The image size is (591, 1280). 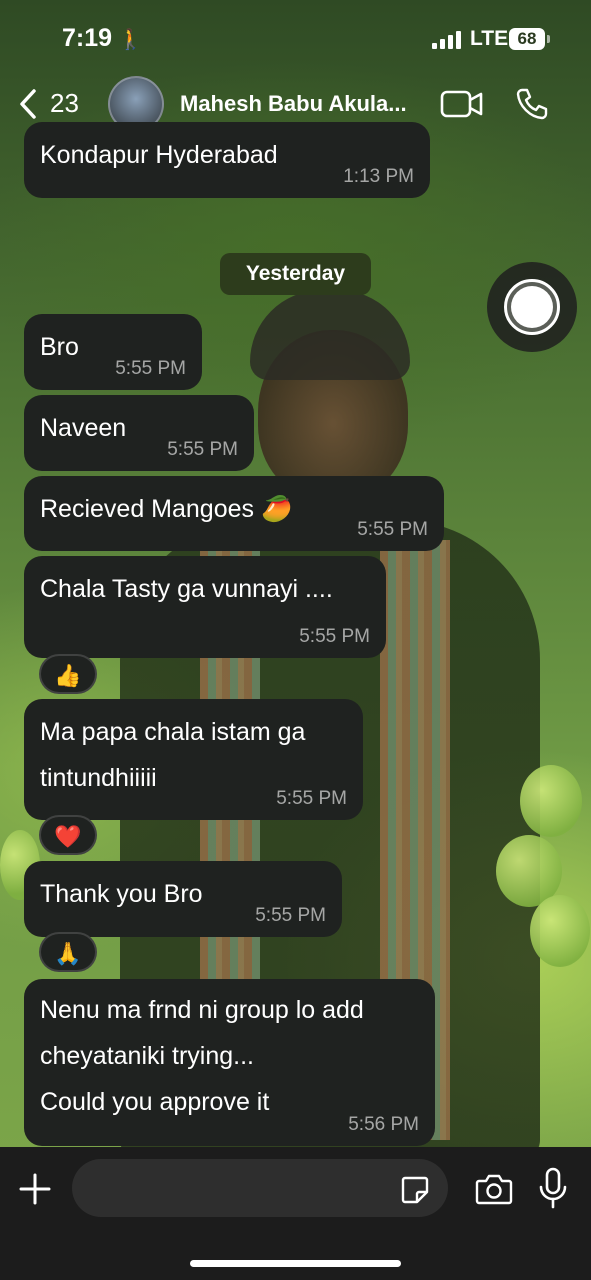 I want to click on video-call-icon, so click(x=462, y=104).